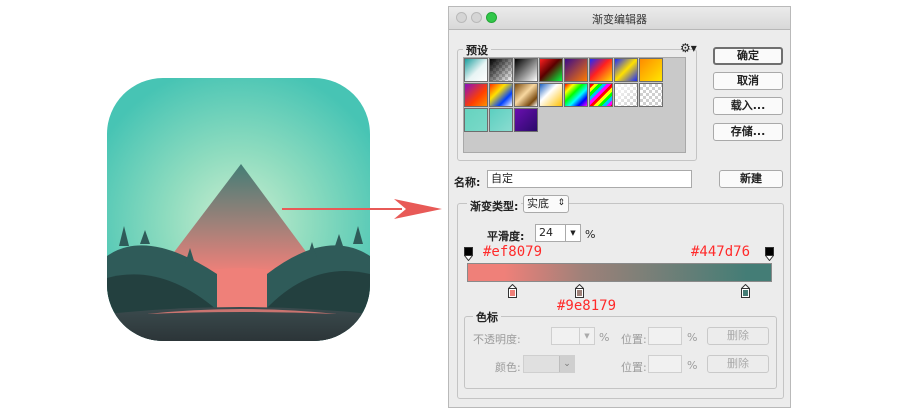 This screenshot has height=420, width=900. Describe the element at coordinates (362, 209) in the screenshot. I see `pointer-arrow-icon` at that location.